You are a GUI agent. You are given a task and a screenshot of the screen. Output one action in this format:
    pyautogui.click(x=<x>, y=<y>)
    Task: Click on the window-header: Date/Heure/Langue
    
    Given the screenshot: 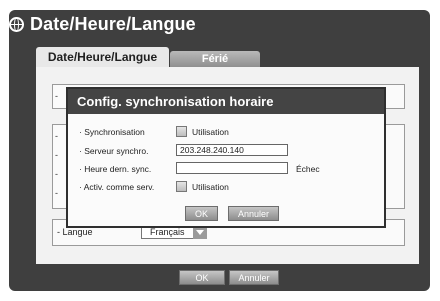 What is the action you would take?
    pyautogui.click(x=102, y=24)
    